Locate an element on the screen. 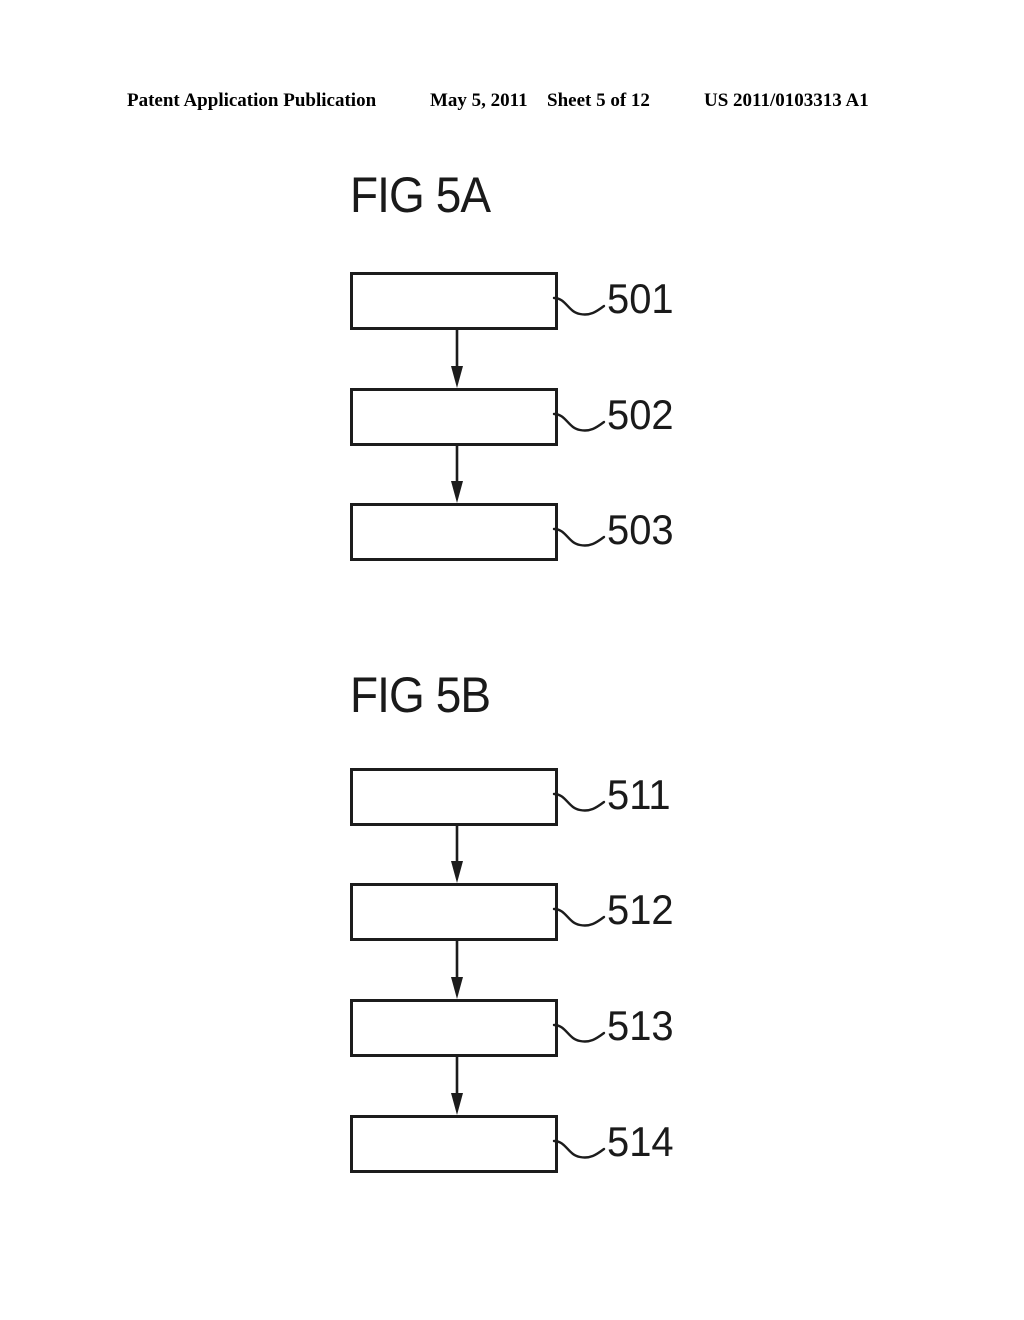 The image size is (1024, 1320). reference-numeral-501: 501 is located at coordinates (640, 298).